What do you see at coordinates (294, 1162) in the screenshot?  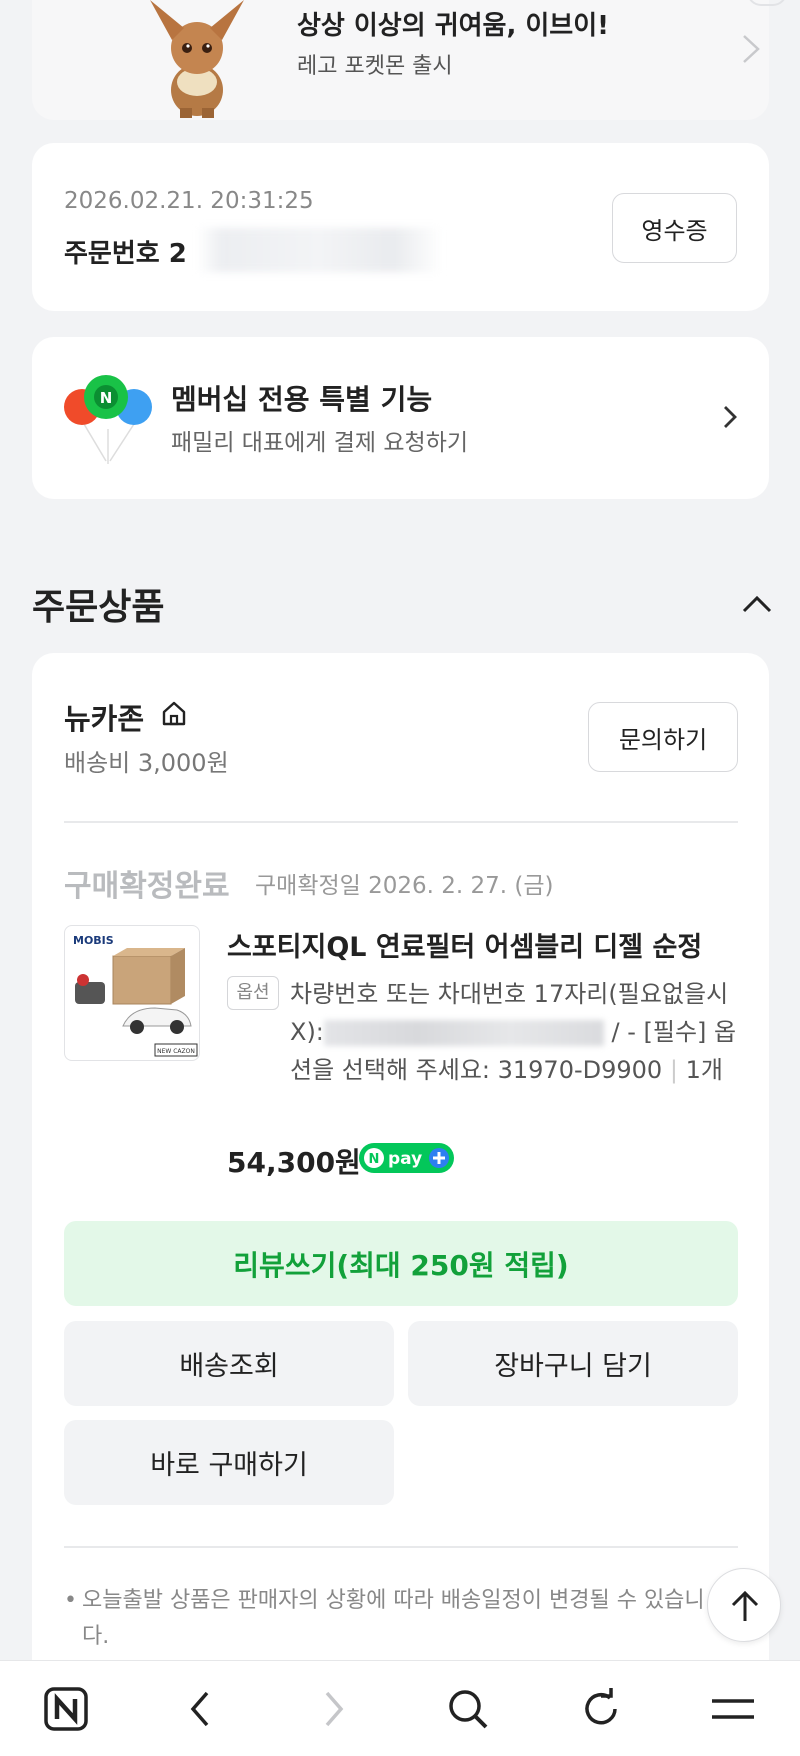 I see `product-price: 54,300원` at bounding box center [294, 1162].